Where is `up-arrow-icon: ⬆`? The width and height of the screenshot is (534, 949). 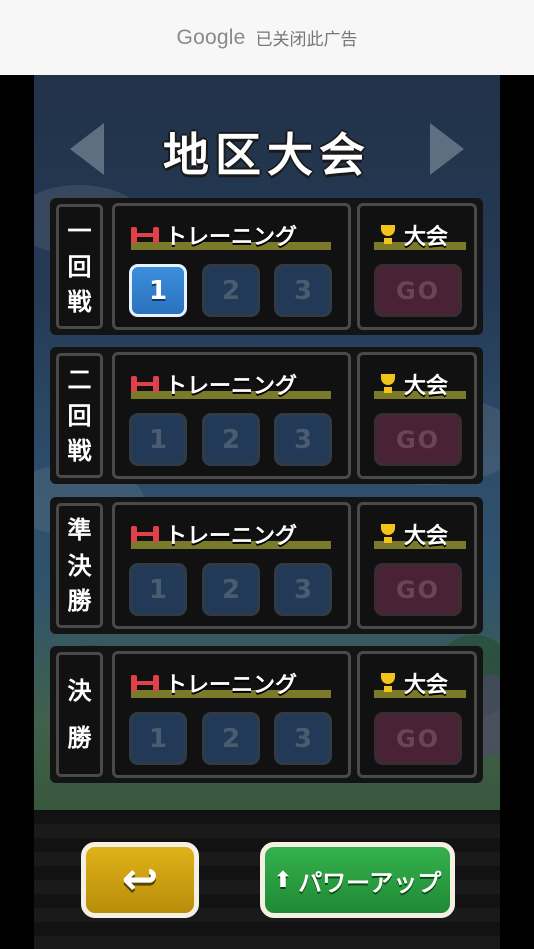
up-arrow-icon: ⬆ is located at coordinates (283, 880).